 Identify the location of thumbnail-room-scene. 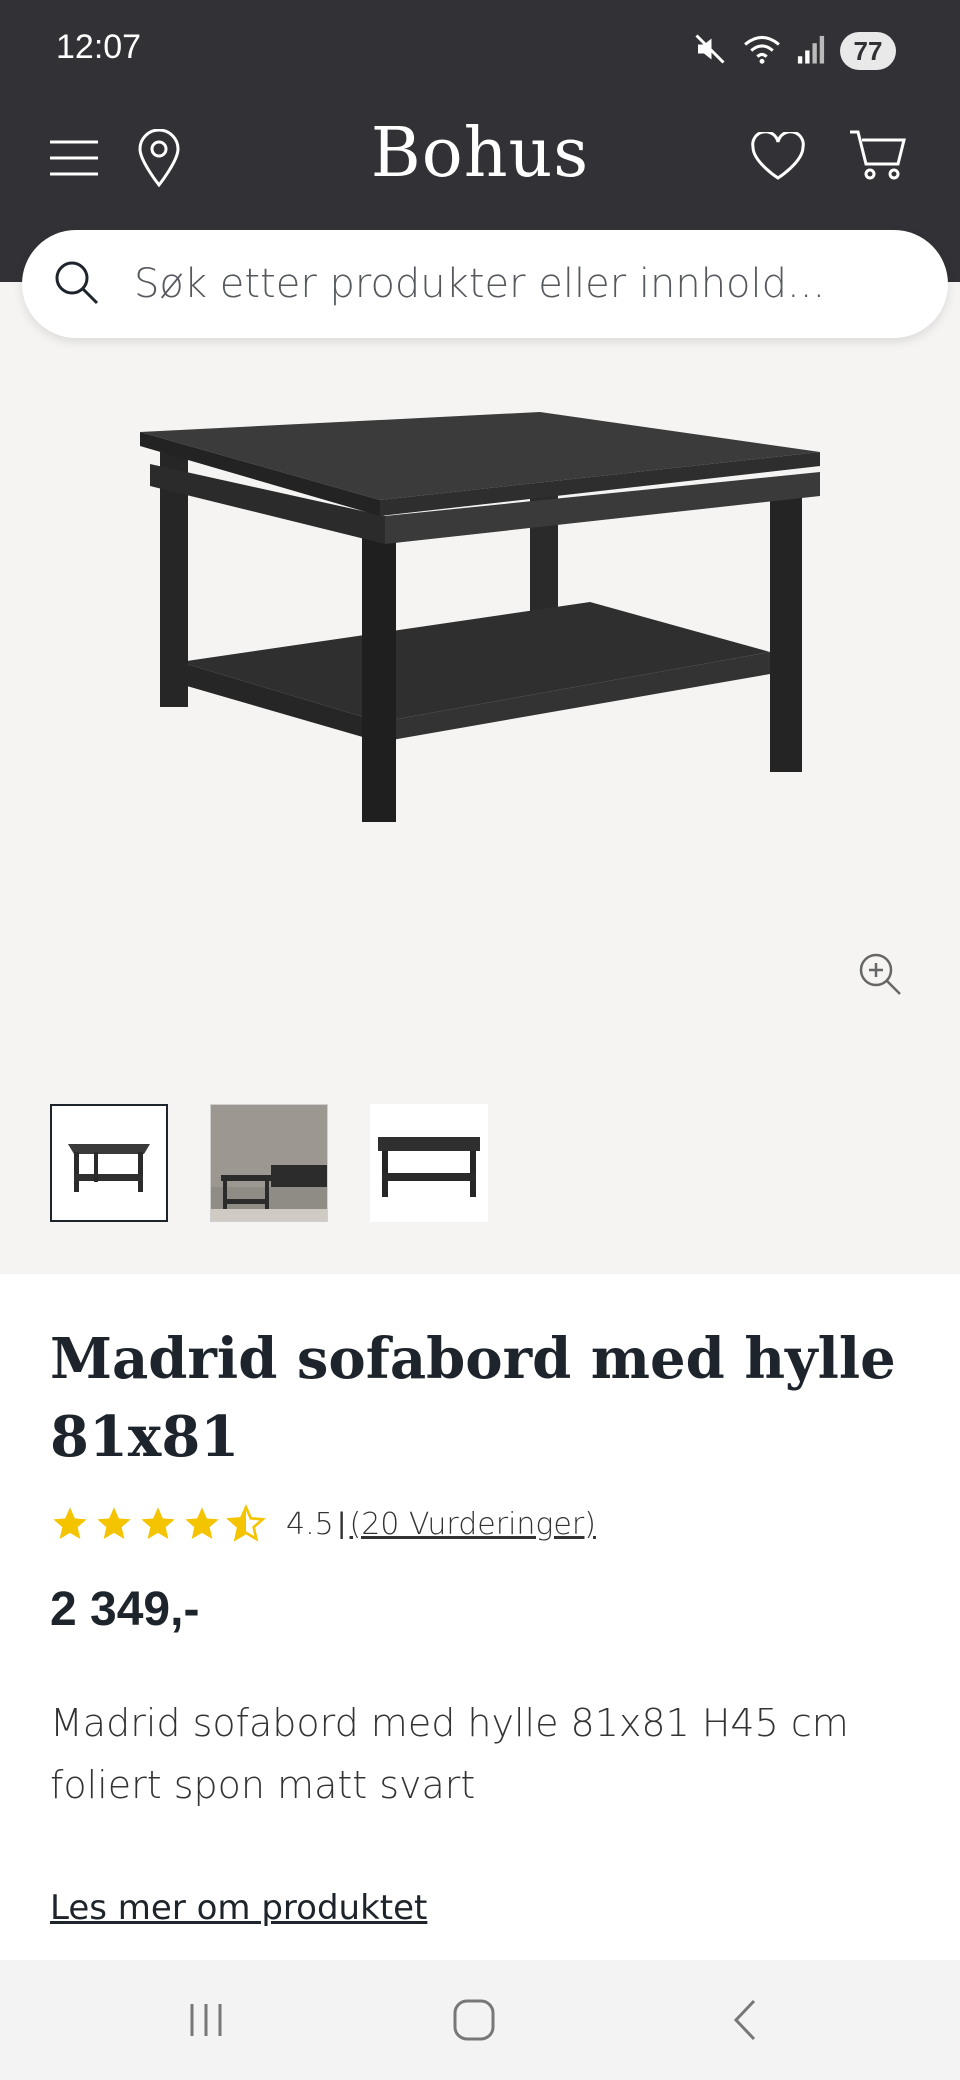
(269, 1163).